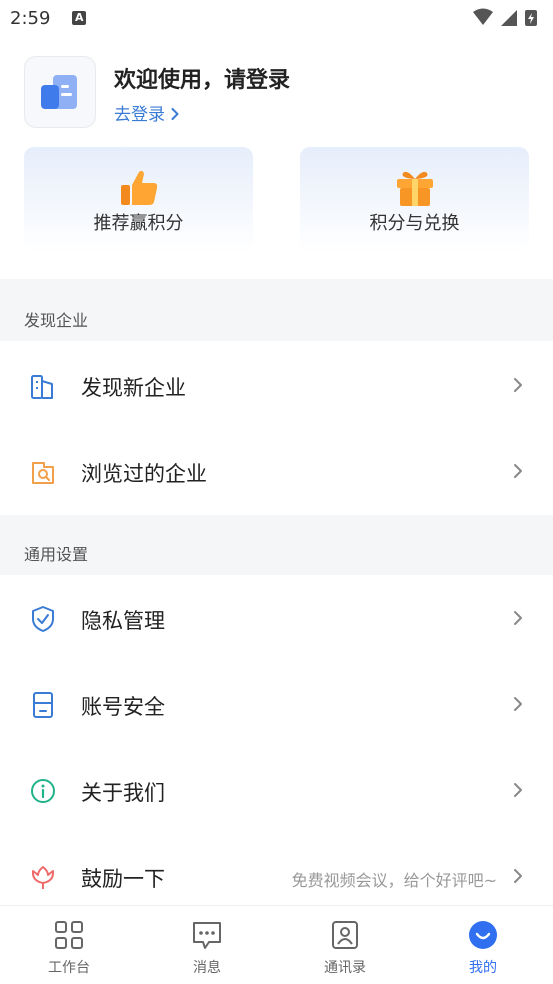 The height and width of the screenshot is (984, 553). I want to click on smile-icon, so click(483, 935).